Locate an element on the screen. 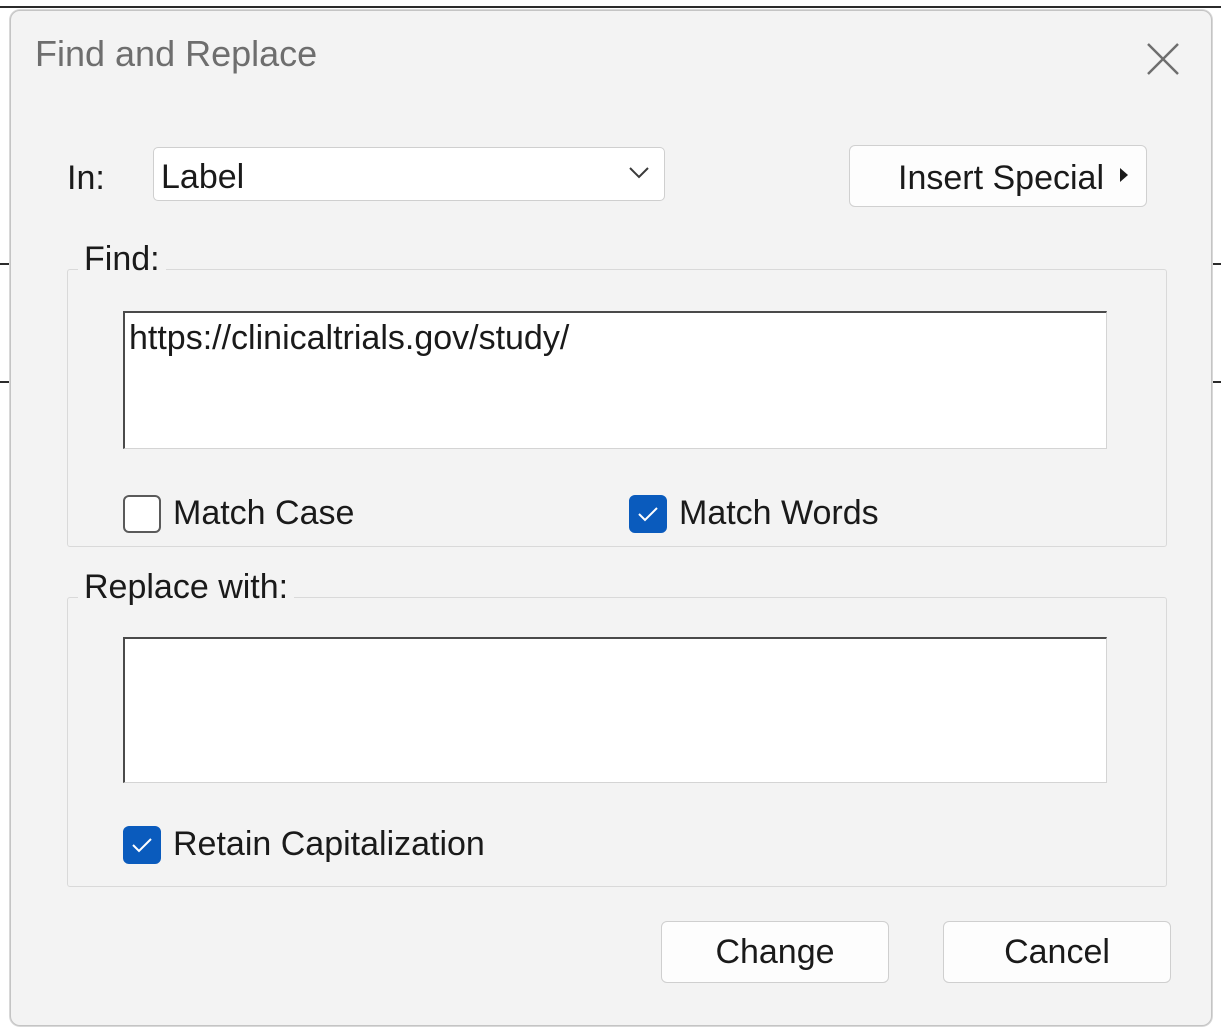 The image size is (1221, 1029). background-line is located at coordinates (610, 7).